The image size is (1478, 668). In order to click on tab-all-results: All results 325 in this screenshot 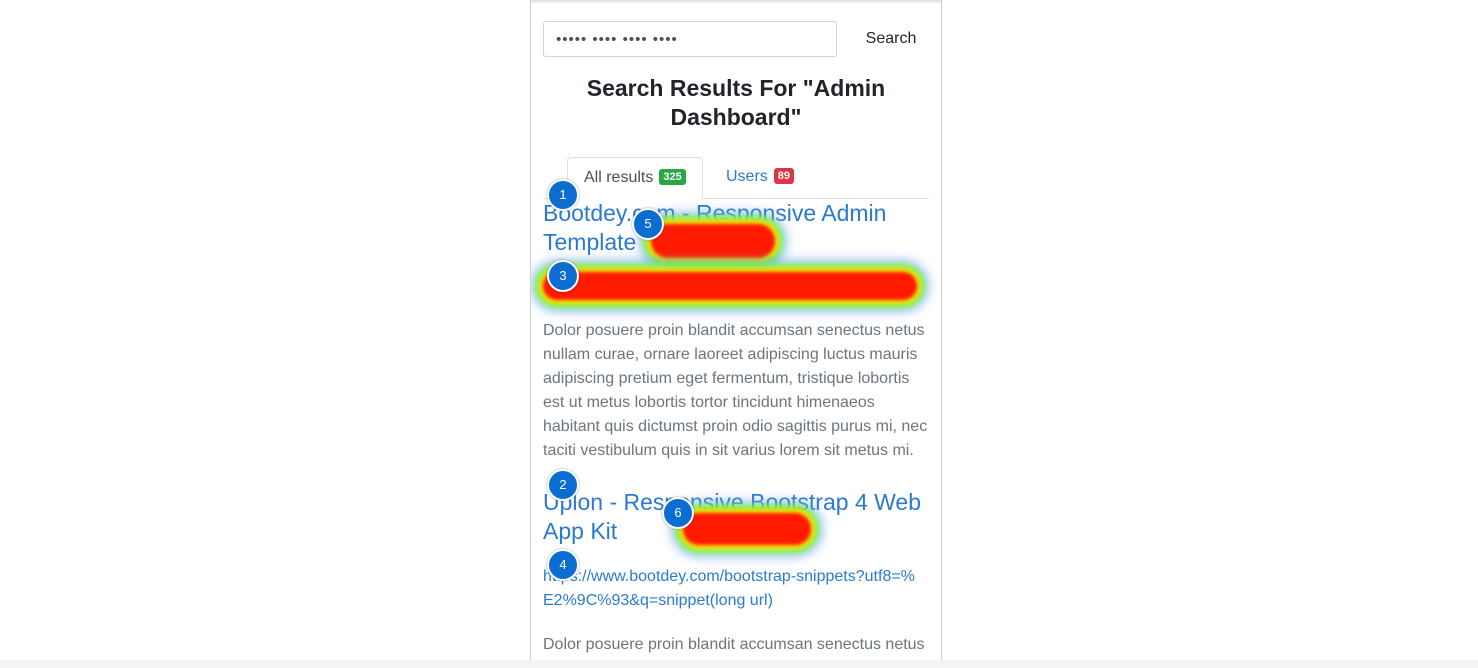, I will do `click(635, 178)`.